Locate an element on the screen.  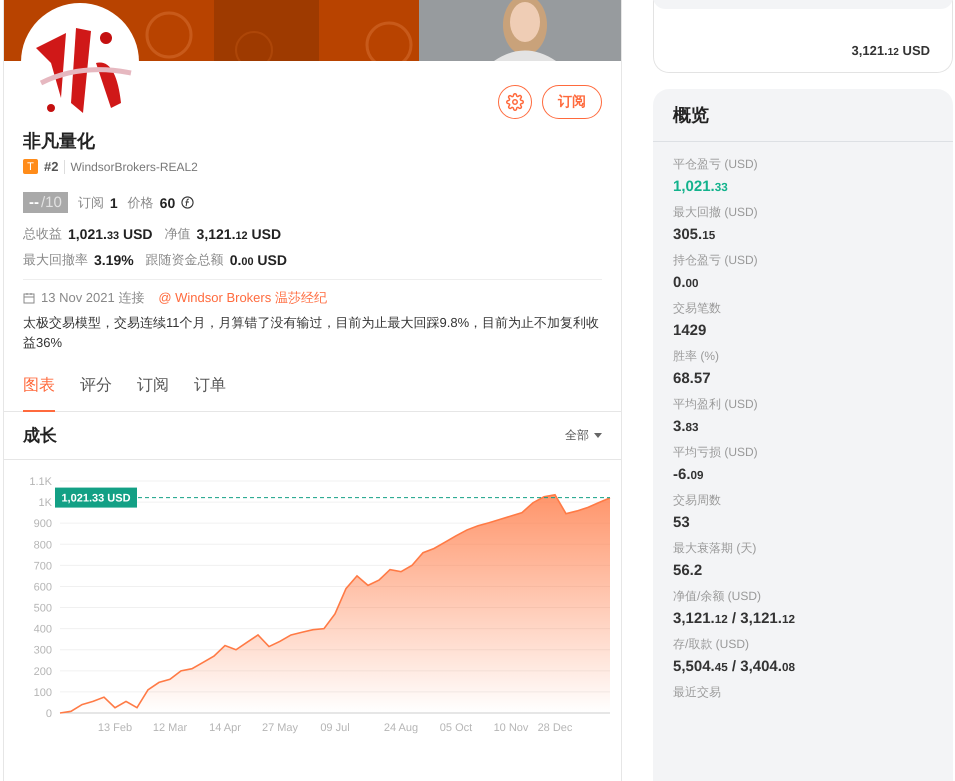
overview-label: 平均亏损 (USD) is located at coordinates (716, 452).